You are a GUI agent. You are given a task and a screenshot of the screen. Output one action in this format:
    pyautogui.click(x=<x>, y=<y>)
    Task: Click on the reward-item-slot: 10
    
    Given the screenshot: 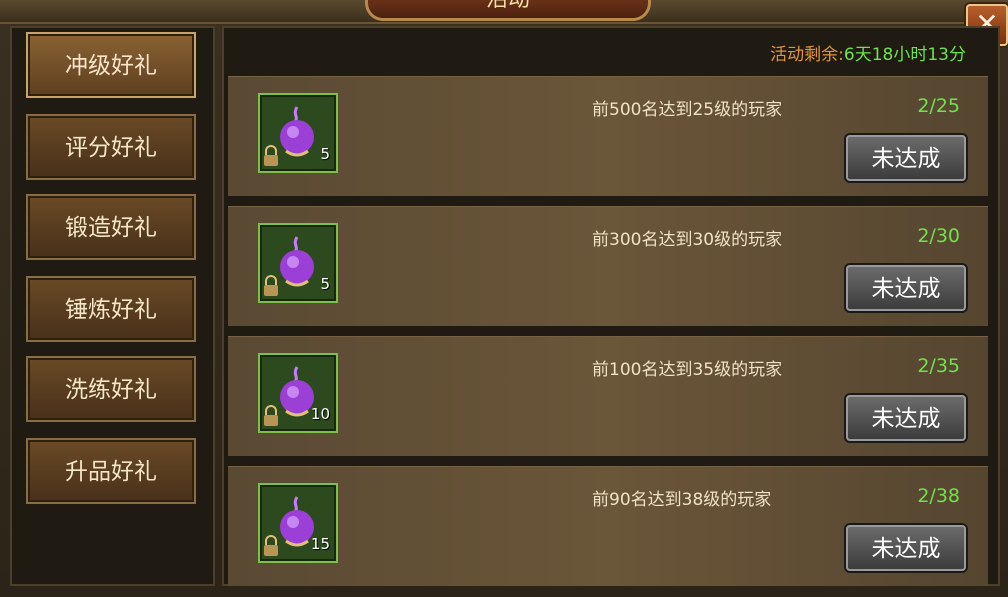 What is the action you would take?
    pyautogui.click(x=298, y=393)
    